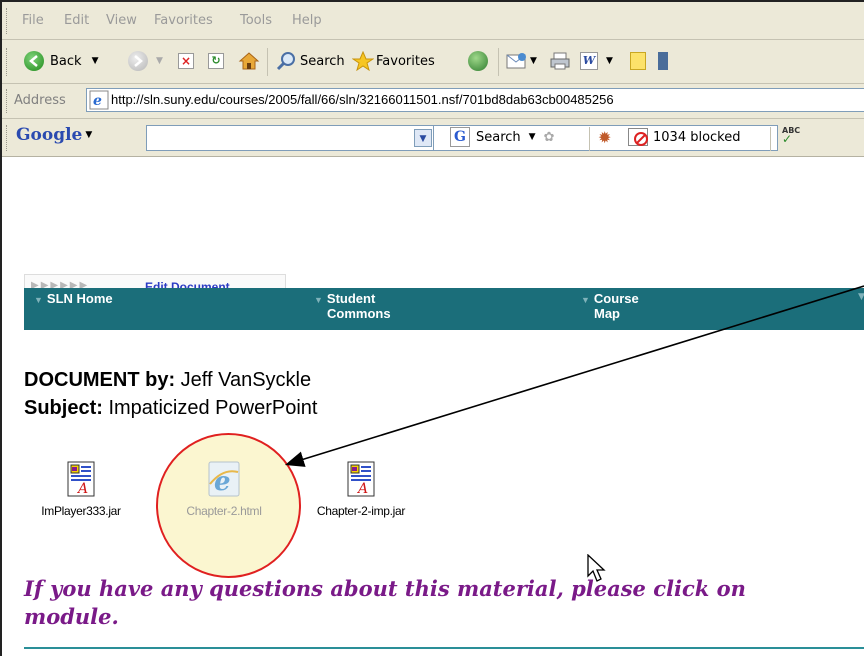  I want to click on document-label: DOCUMENT by:, so click(100, 380).